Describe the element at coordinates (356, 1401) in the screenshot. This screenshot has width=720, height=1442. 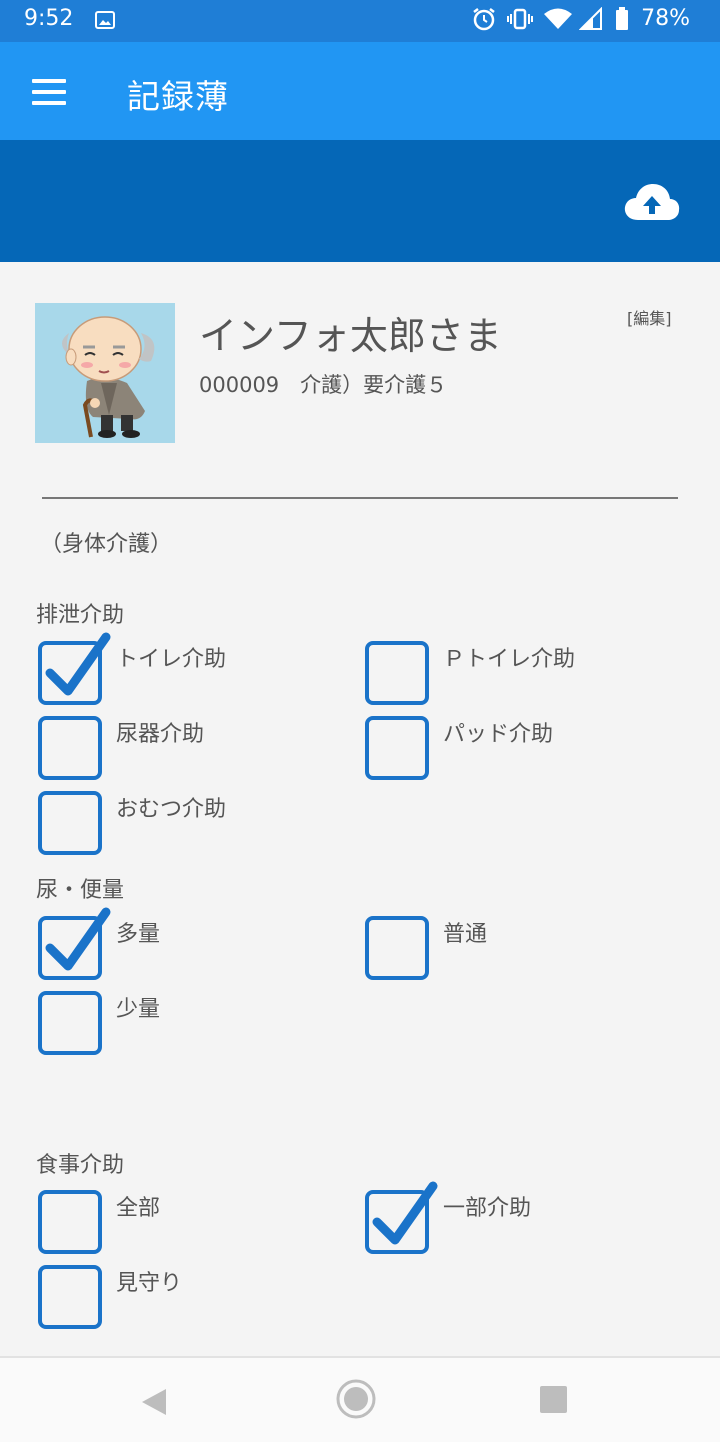
I see `home-icon` at that location.